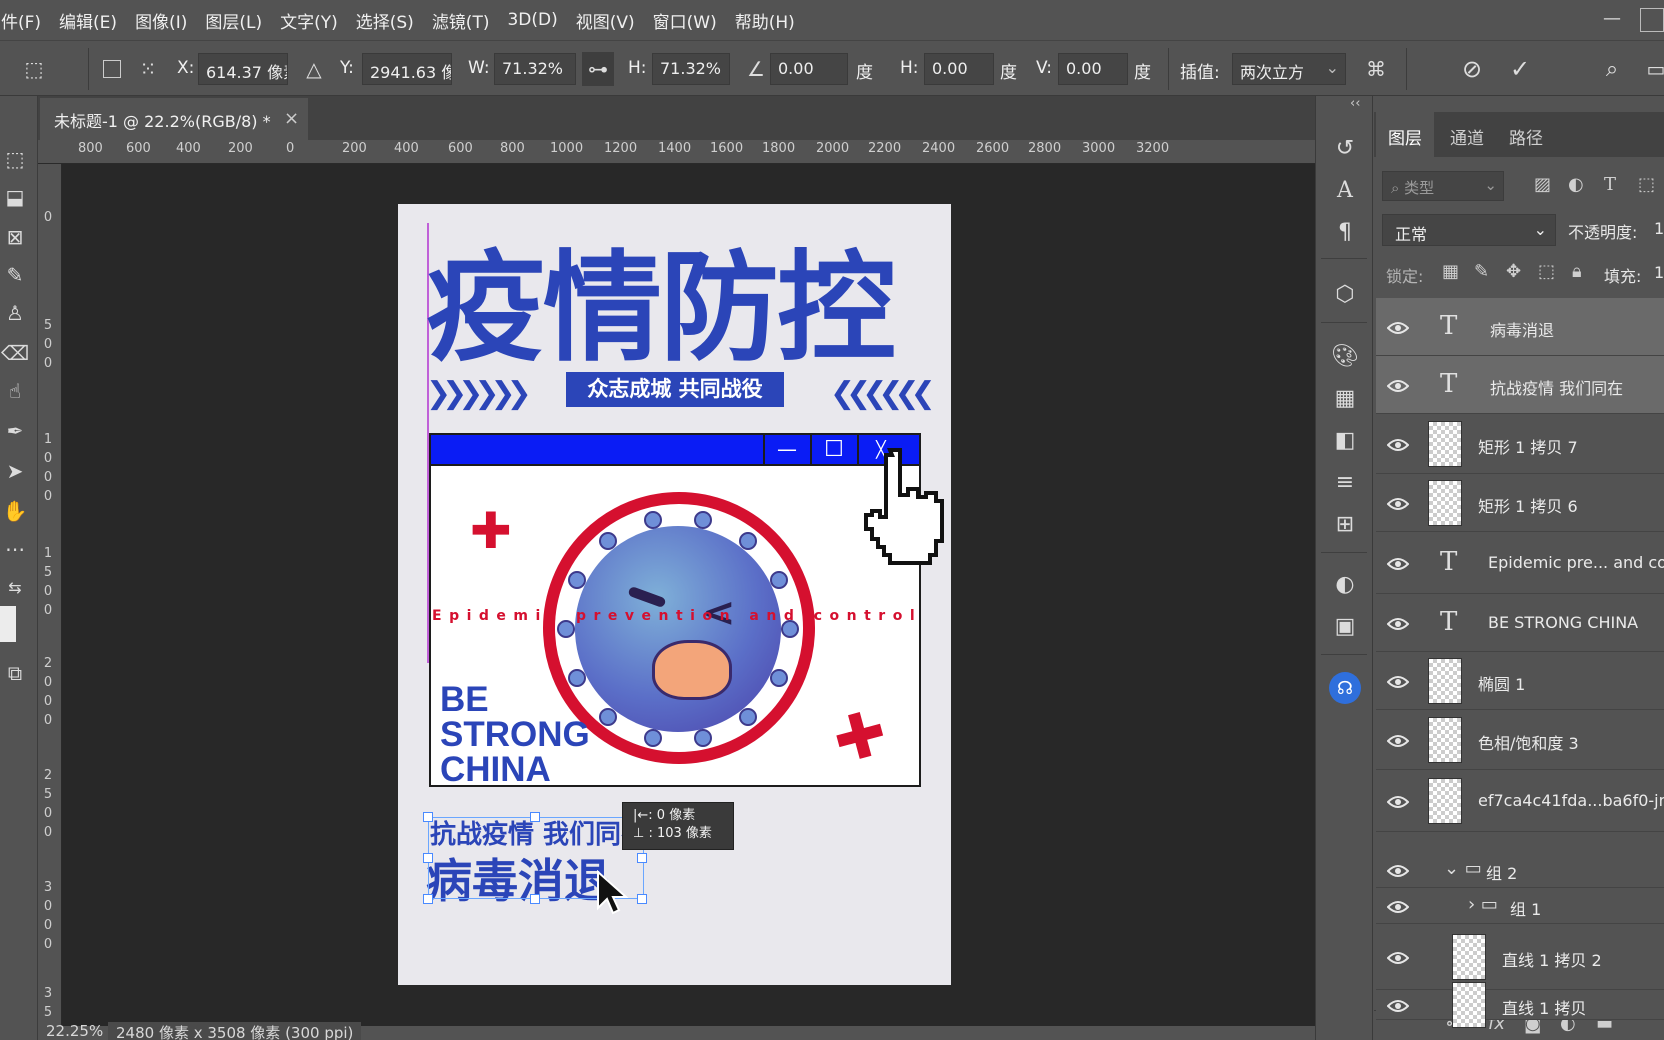  What do you see at coordinates (15, 353) in the screenshot?
I see `eraser-tool-icon: ⌫` at bounding box center [15, 353].